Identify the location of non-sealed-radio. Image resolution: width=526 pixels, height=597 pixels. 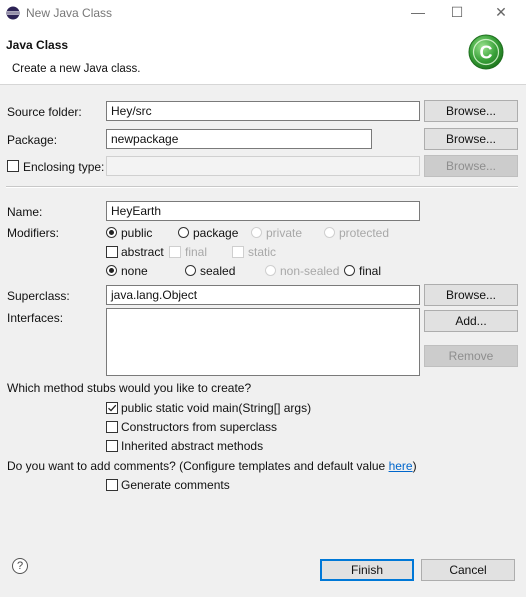
(270, 270).